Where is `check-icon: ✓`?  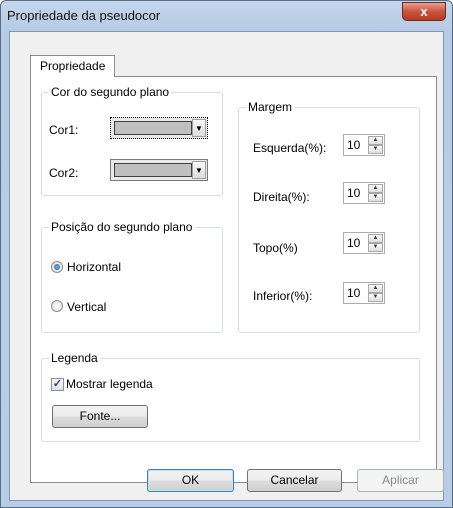 check-icon: ✓ is located at coordinates (57, 384).